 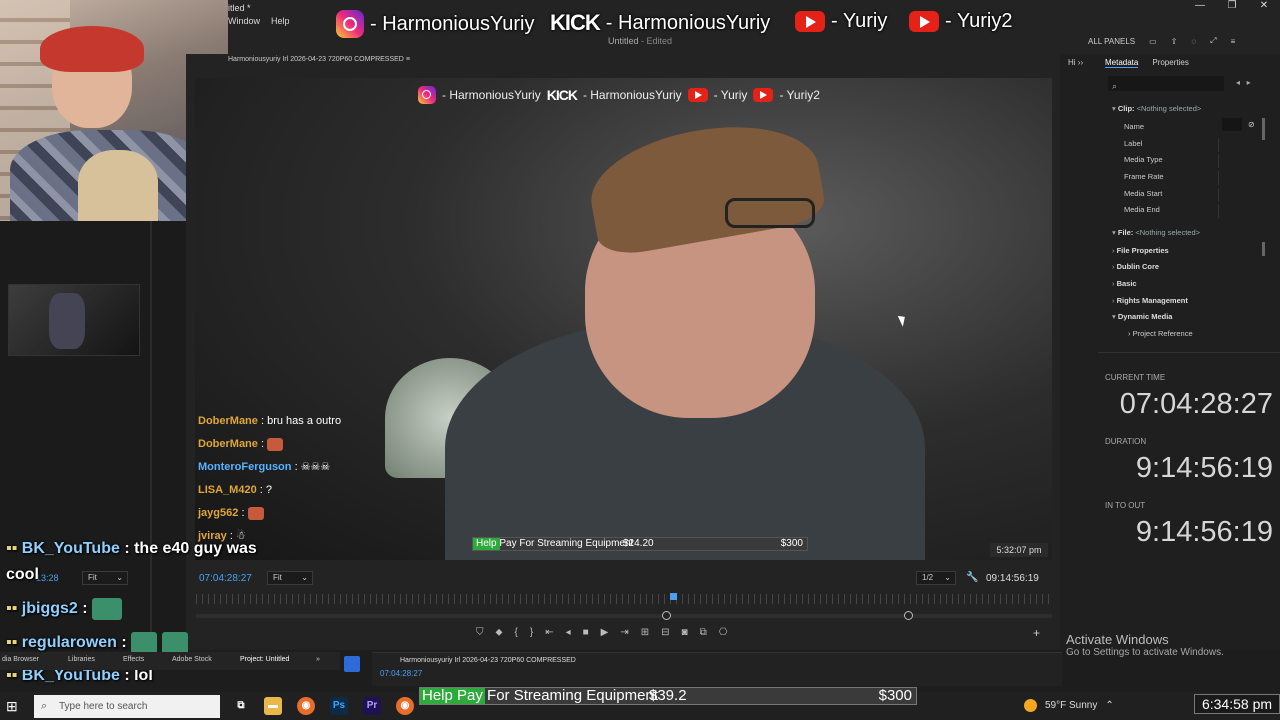 What do you see at coordinates (624, 632) in the screenshot?
I see `go-to-out-icon: ⇥` at bounding box center [624, 632].